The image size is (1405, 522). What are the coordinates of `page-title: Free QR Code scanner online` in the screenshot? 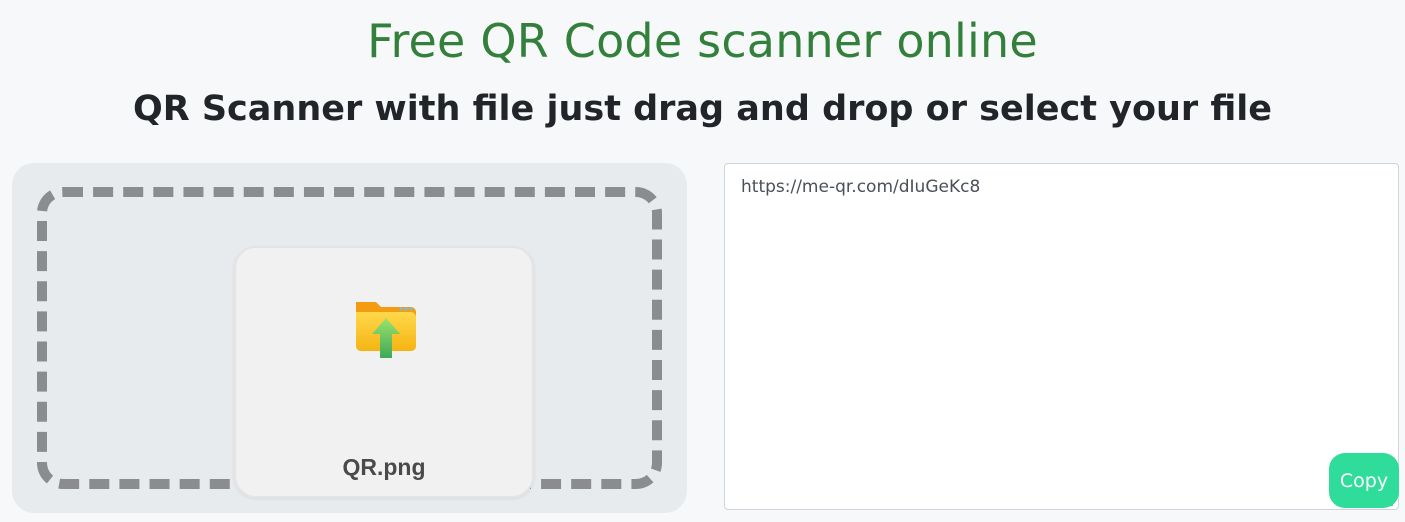 It's located at (702, 41).